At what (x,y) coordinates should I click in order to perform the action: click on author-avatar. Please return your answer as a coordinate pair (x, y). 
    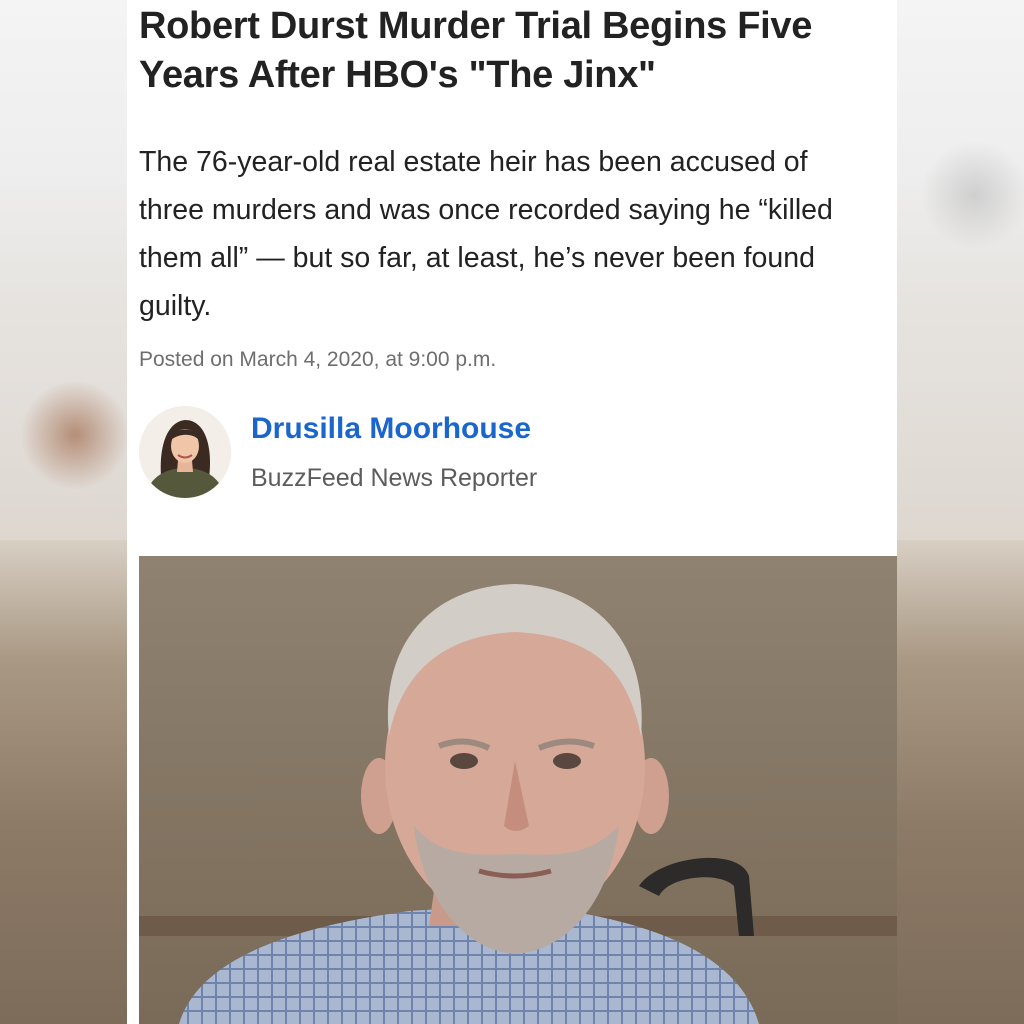
    Looking at the image, I should click on (185, 452).